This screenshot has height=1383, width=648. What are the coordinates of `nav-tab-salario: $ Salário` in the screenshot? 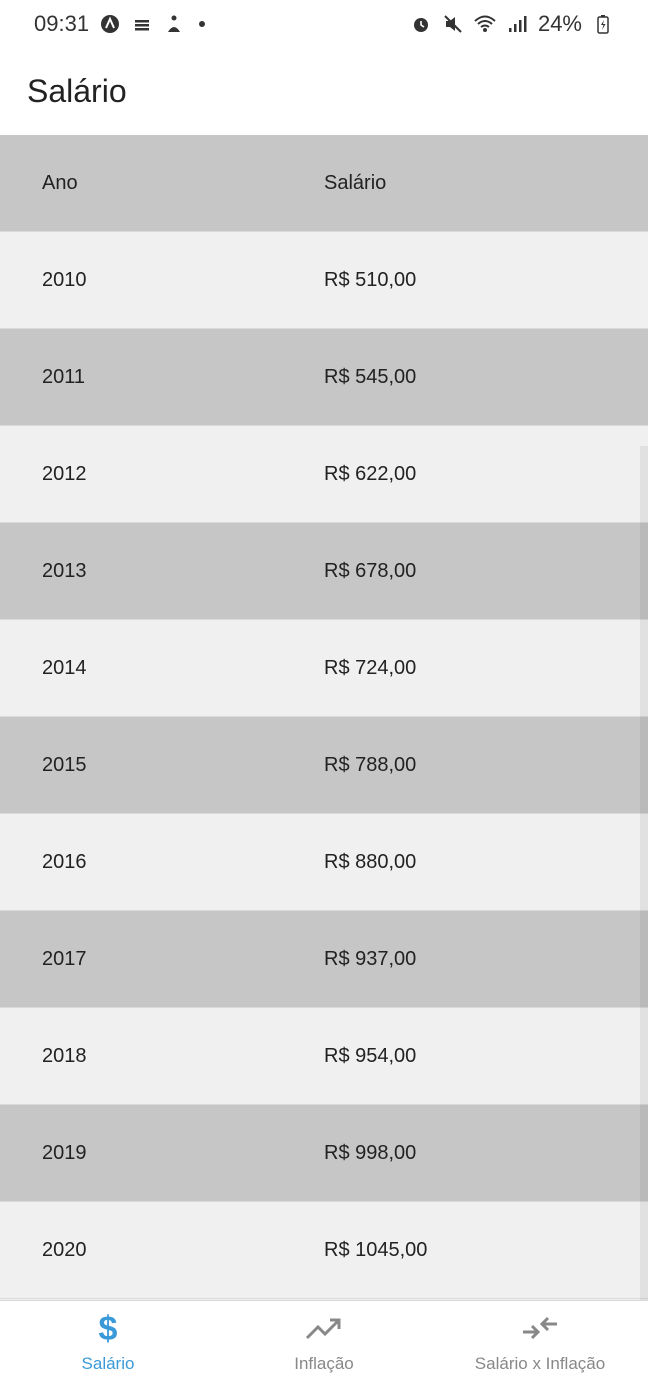 It's located at (108, 1342).